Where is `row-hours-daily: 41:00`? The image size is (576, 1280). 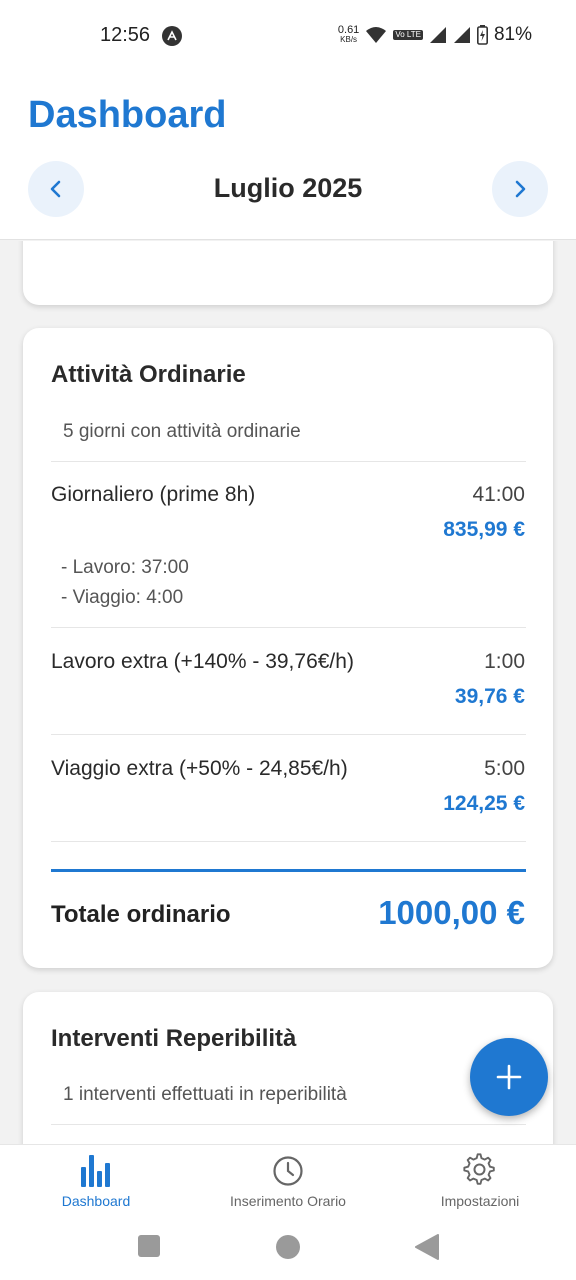
row-hours-daily: 41:00 is located at coordinates (498, 494).